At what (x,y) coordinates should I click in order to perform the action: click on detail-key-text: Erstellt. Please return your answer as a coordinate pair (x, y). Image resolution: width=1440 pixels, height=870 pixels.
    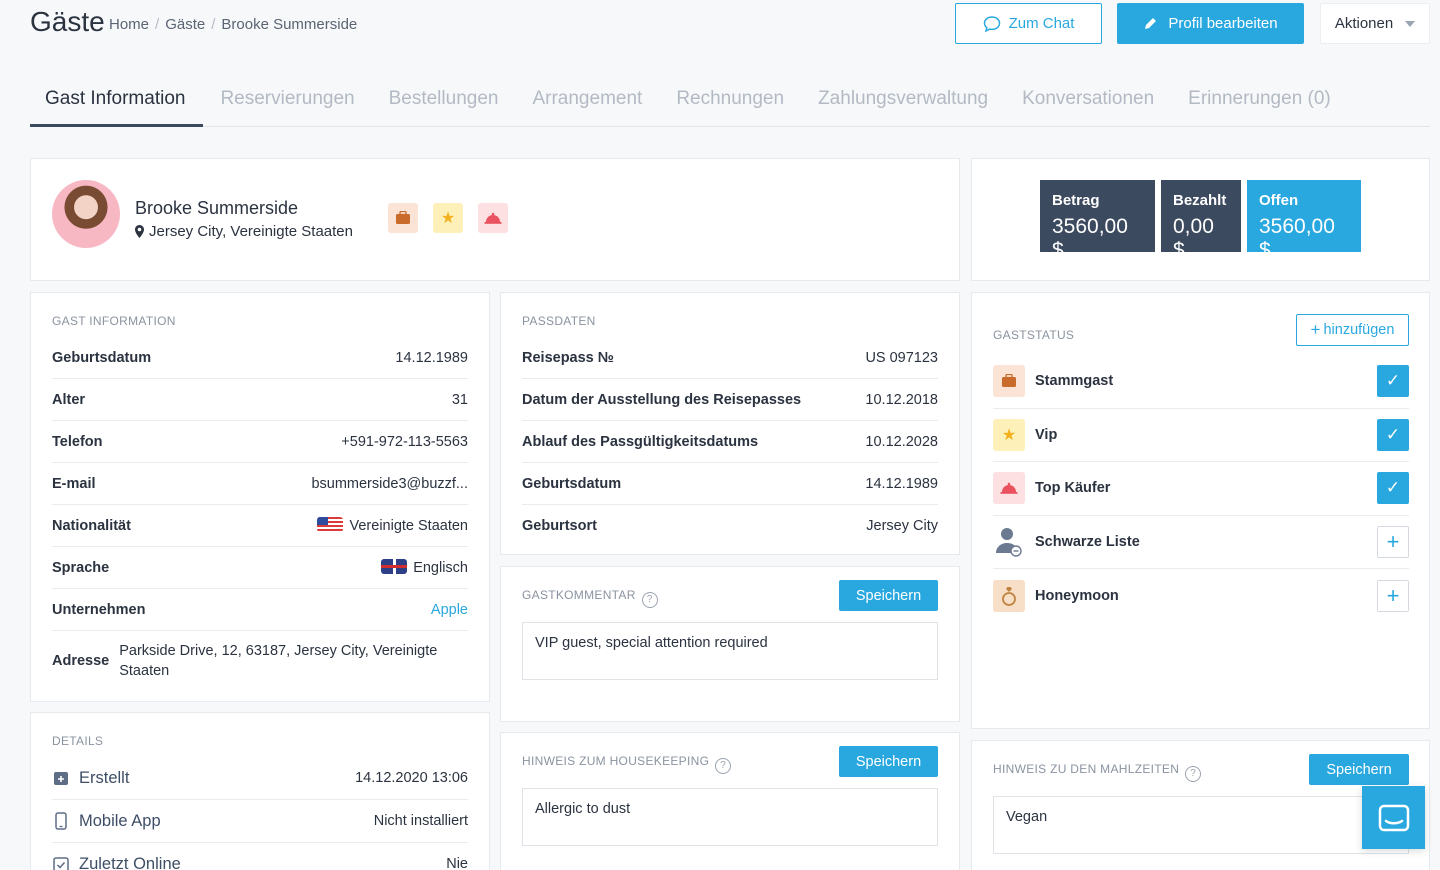
    Looking at the image, I should click on (104, 777).